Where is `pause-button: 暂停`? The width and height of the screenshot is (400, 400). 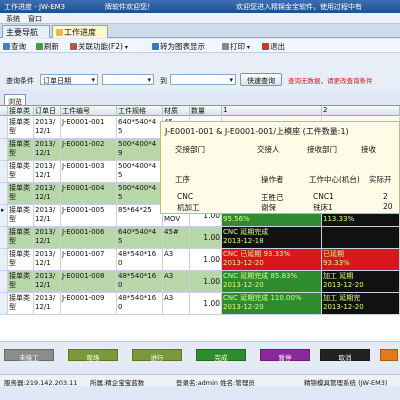
pause-button: 暂停 is located at coordinates (285, 355).